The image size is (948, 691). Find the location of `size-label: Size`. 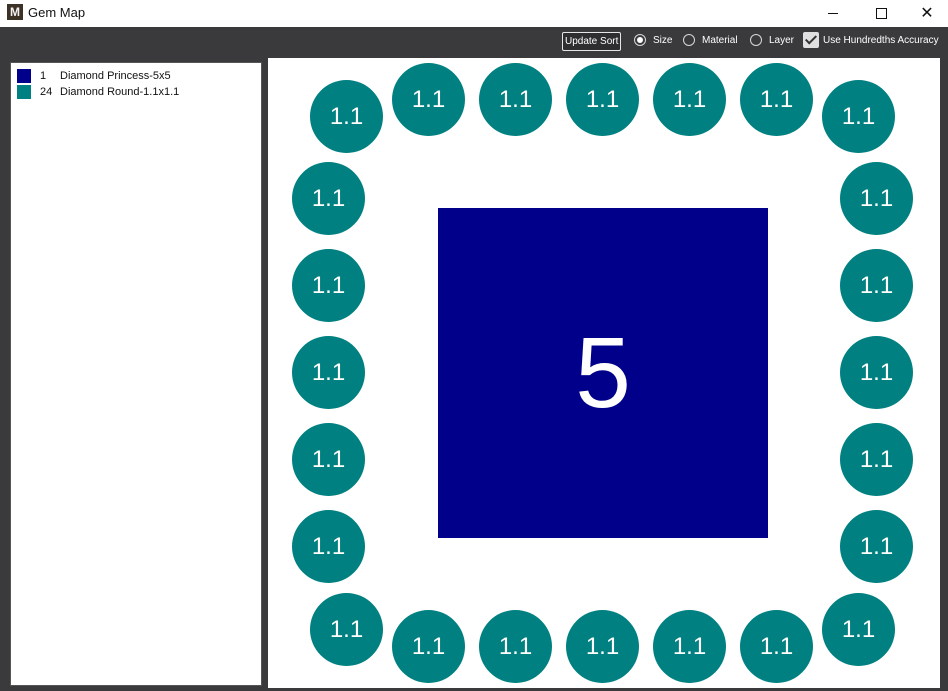

size-label: Size is located at coordinates (662, 40).